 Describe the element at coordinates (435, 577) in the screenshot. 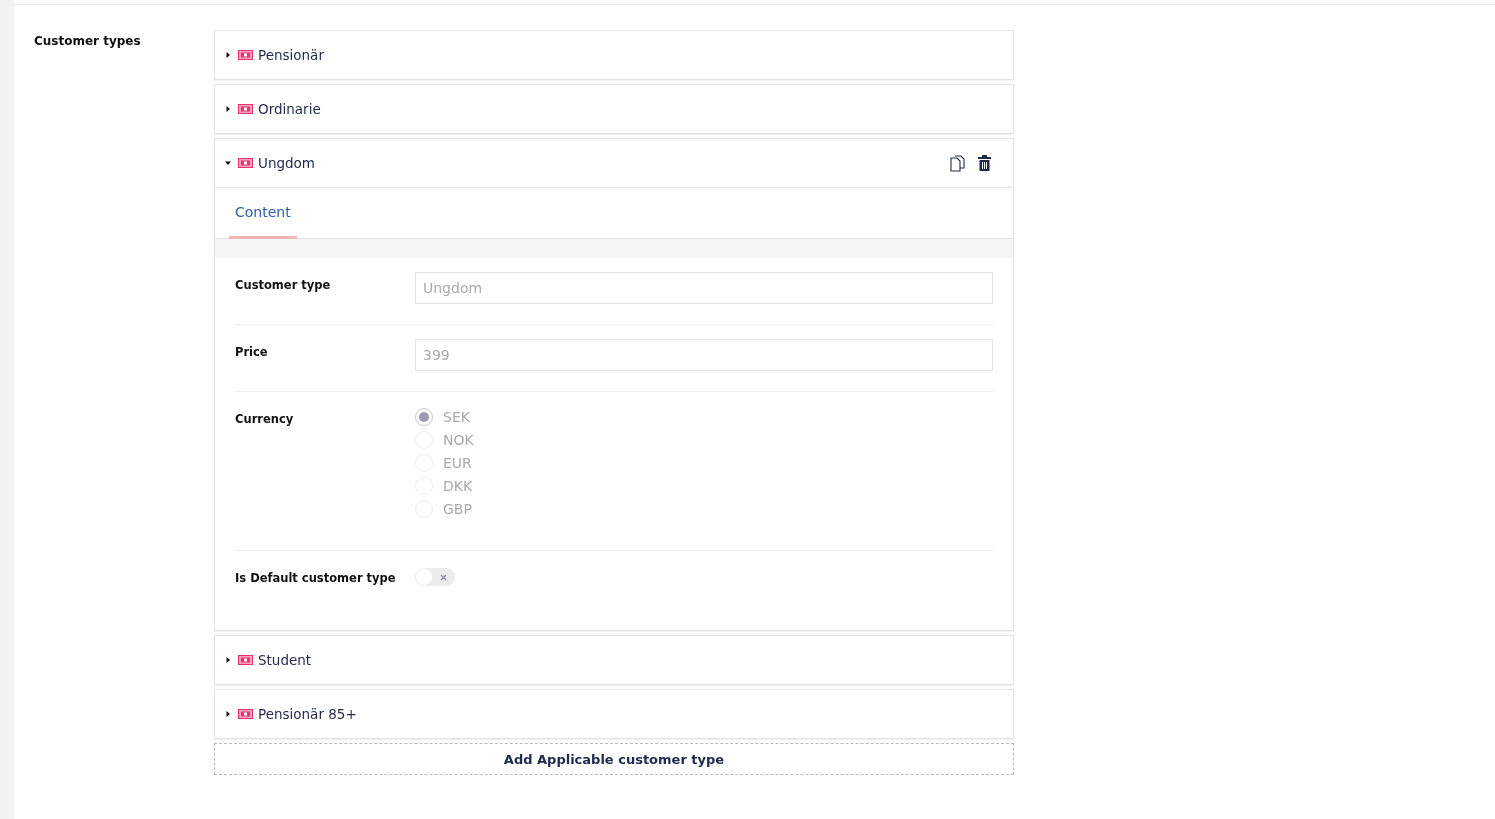

I see `toggle-switch` at that location.